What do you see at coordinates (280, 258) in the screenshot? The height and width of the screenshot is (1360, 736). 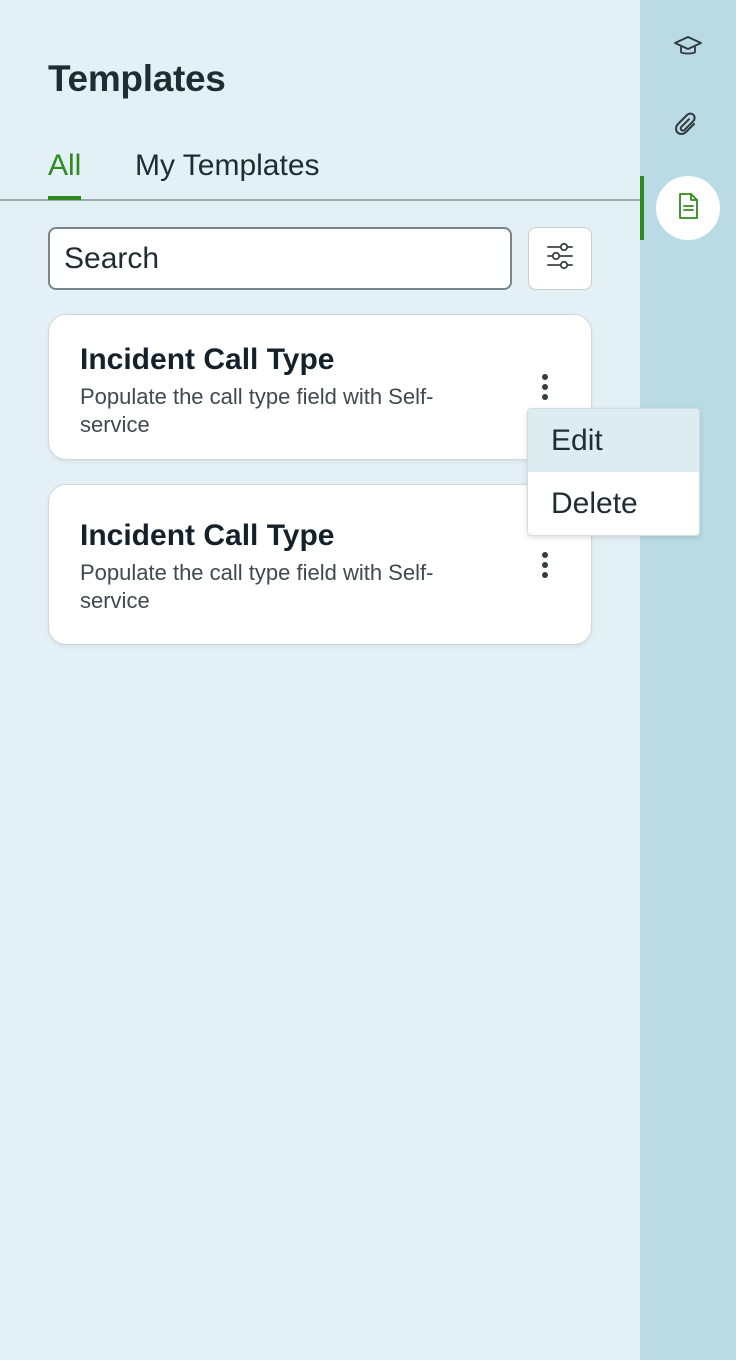 I see `search-input` at bounding box center [280, 258].